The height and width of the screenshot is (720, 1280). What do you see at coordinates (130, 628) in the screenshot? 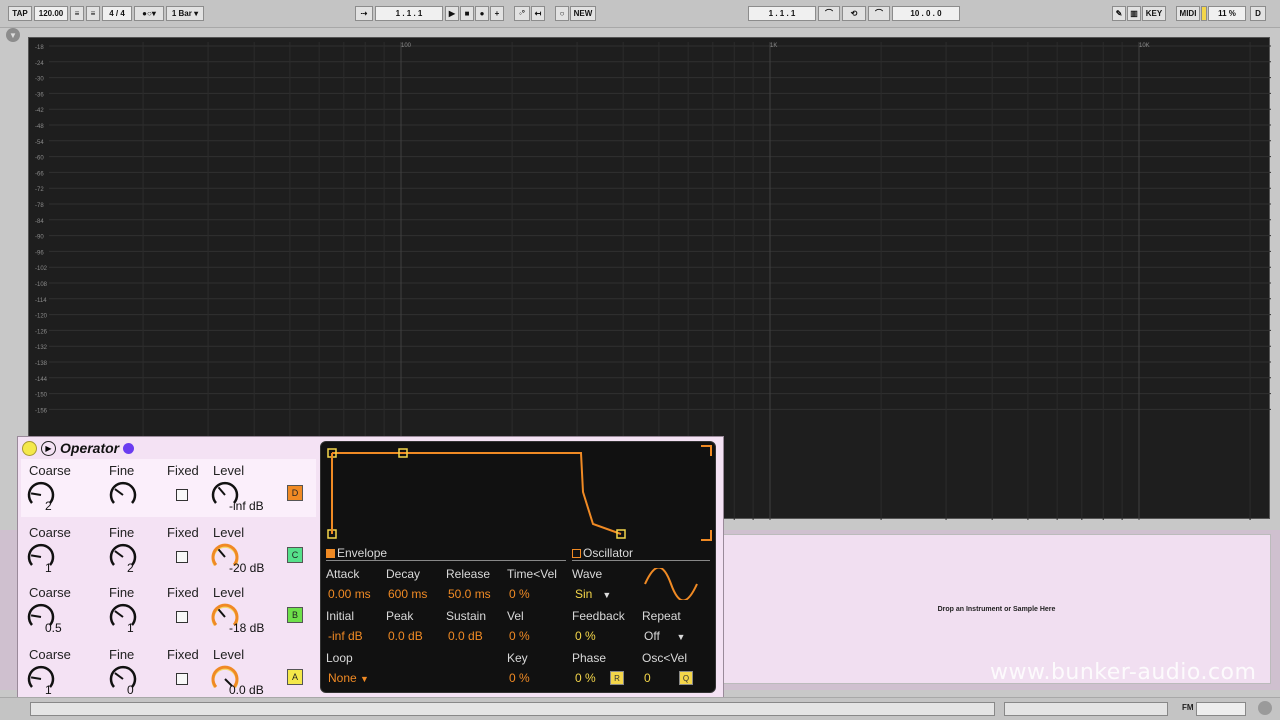
I see `fine-value: 1` at bounding box center [130, 628].